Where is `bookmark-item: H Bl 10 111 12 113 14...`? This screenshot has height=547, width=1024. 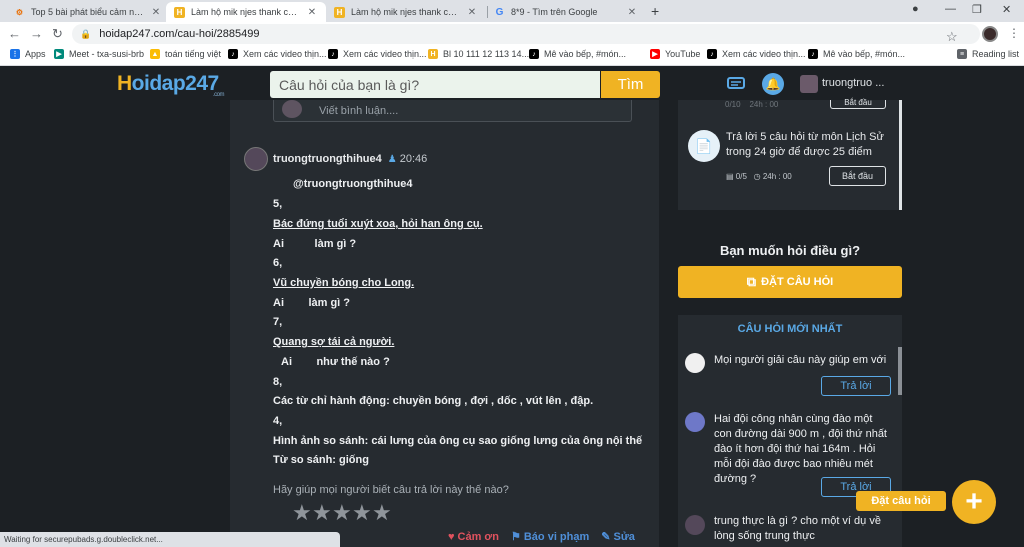
bookmark-item: H Bl 10 111 12 113 14... is located at coordinates (478, 54).